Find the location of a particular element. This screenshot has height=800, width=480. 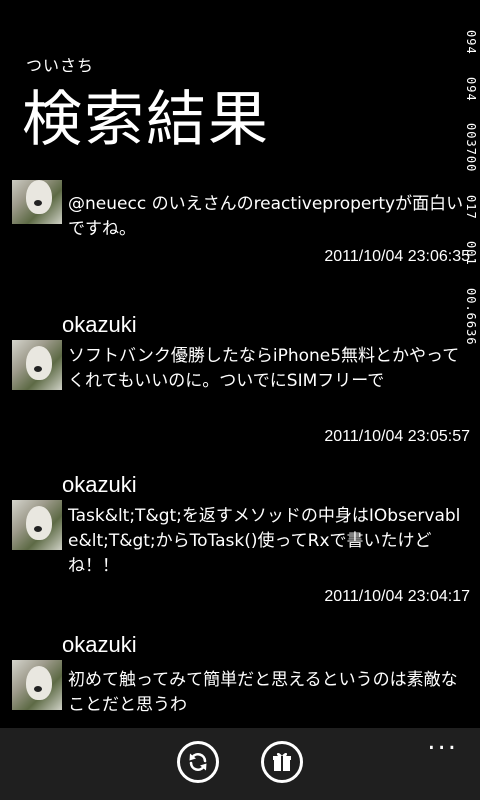

tweet-timestamp: 2011/10/04 23:04:17 is located at coordinates (397, 596).